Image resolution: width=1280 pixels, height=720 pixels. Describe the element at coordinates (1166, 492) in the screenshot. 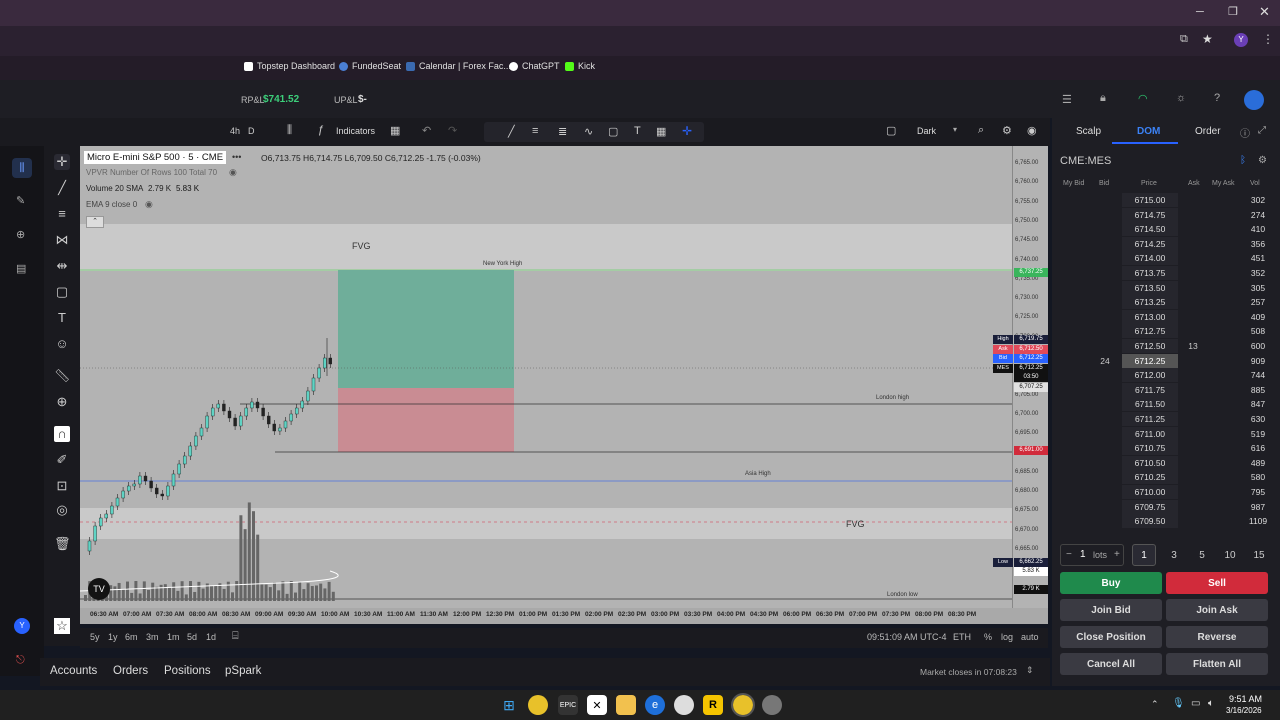

I see `dom-row: 6710.00 795` at that location.